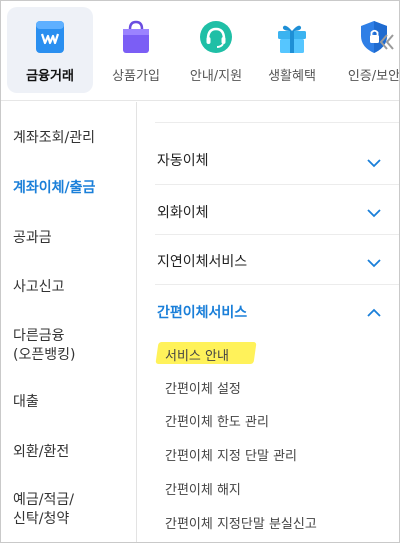  Describe the element at coordinates (292, 76) in the screenshot. I see `category-label: 생활혜택` at that location.